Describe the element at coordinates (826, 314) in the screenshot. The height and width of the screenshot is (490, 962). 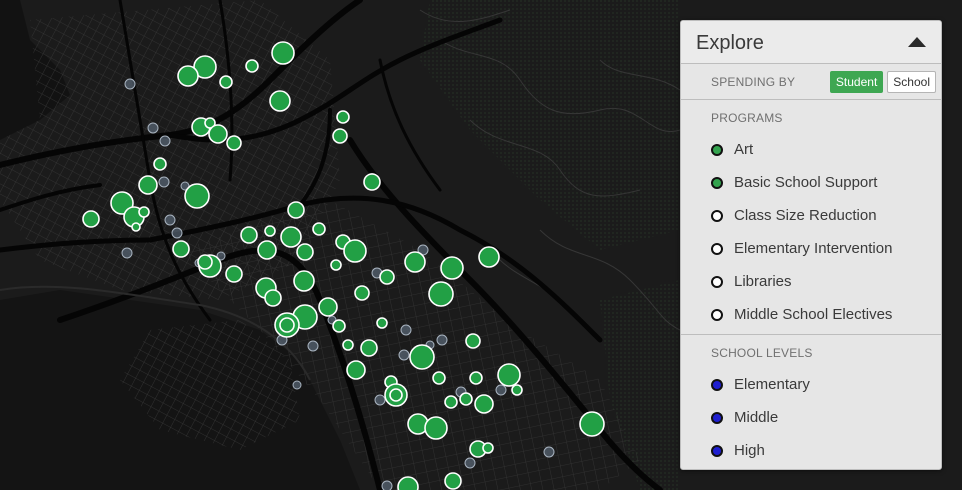
I see `program-item-middle-school-electives: Middle School Electives` at that location.